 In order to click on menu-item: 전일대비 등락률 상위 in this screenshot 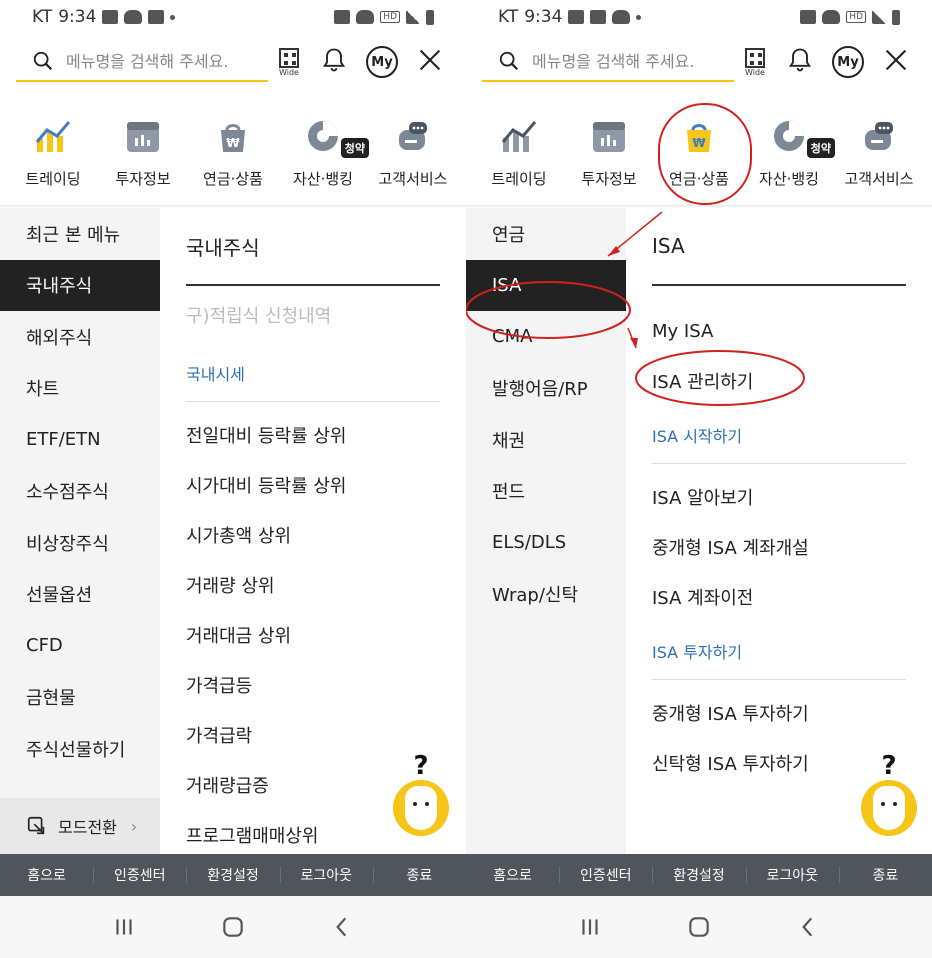, I will do `click(313, 435)`.